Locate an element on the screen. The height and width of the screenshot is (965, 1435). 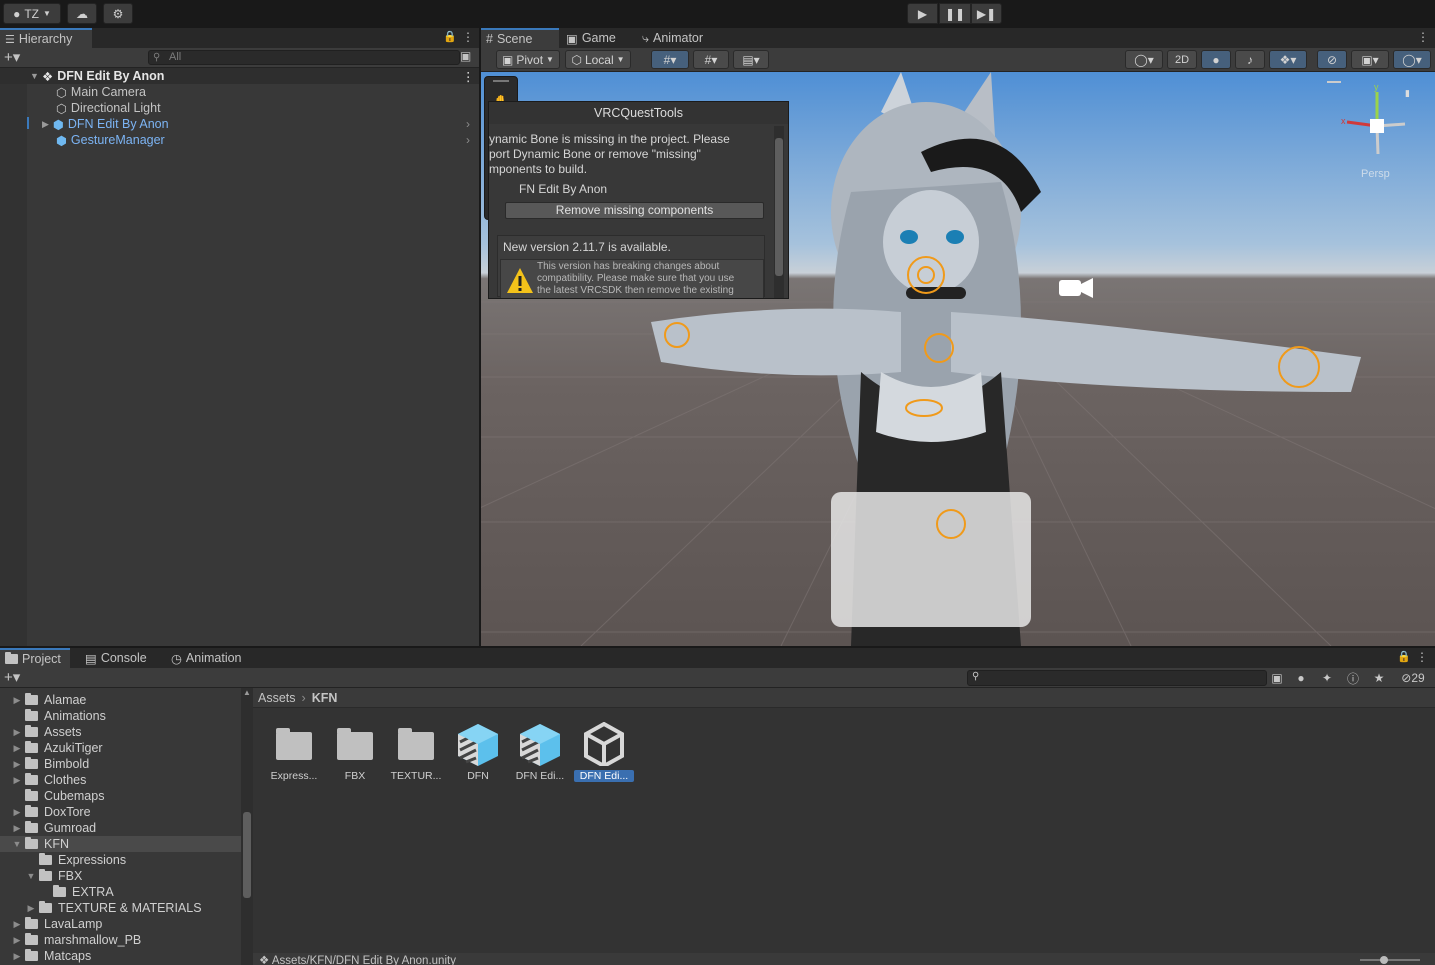
remove-missing-components-button: Remove missing components is located at coordinates (634, 210).